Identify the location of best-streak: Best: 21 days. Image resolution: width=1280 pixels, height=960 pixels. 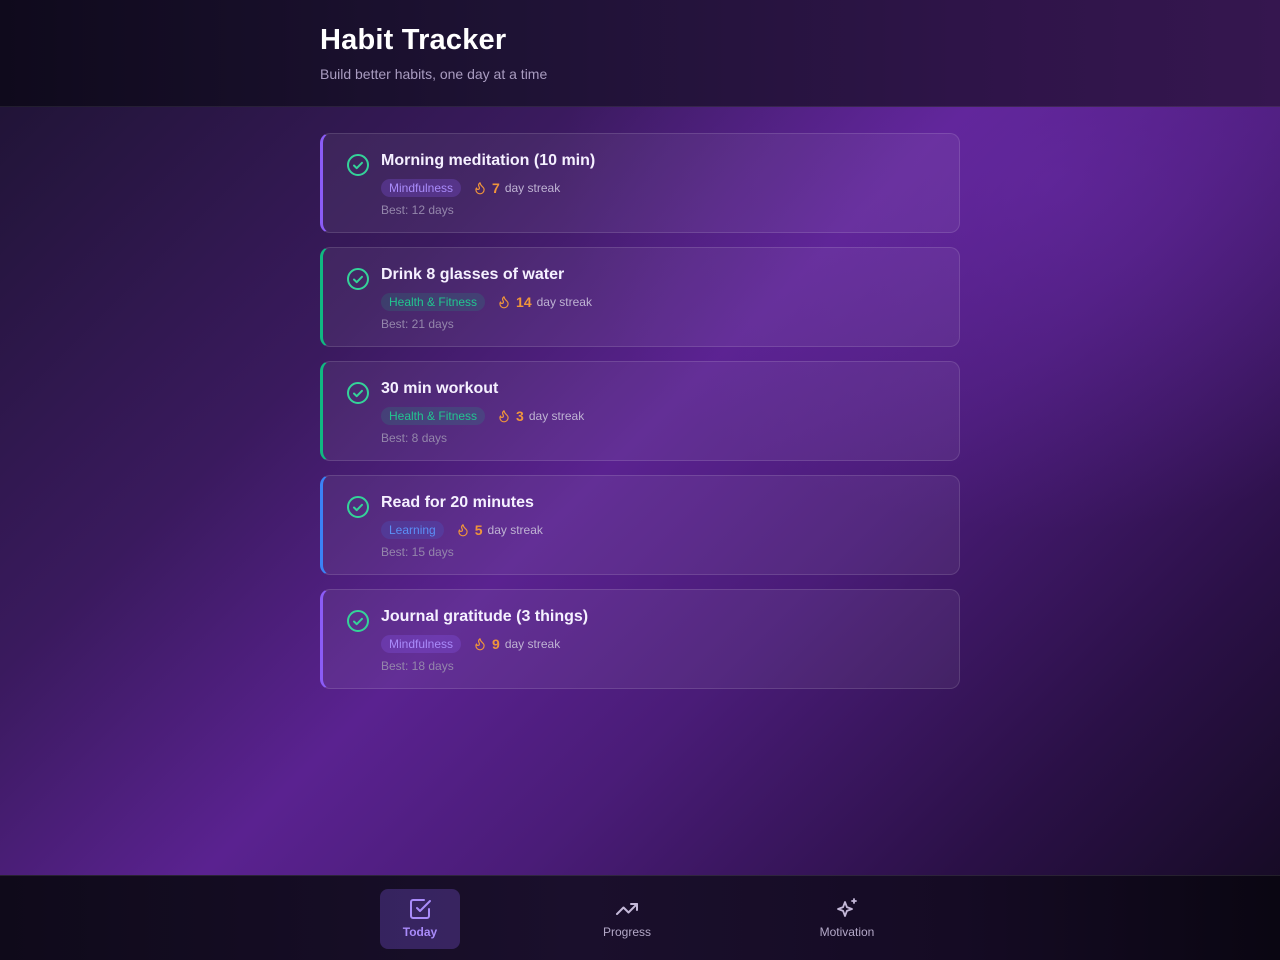
(417, 324).